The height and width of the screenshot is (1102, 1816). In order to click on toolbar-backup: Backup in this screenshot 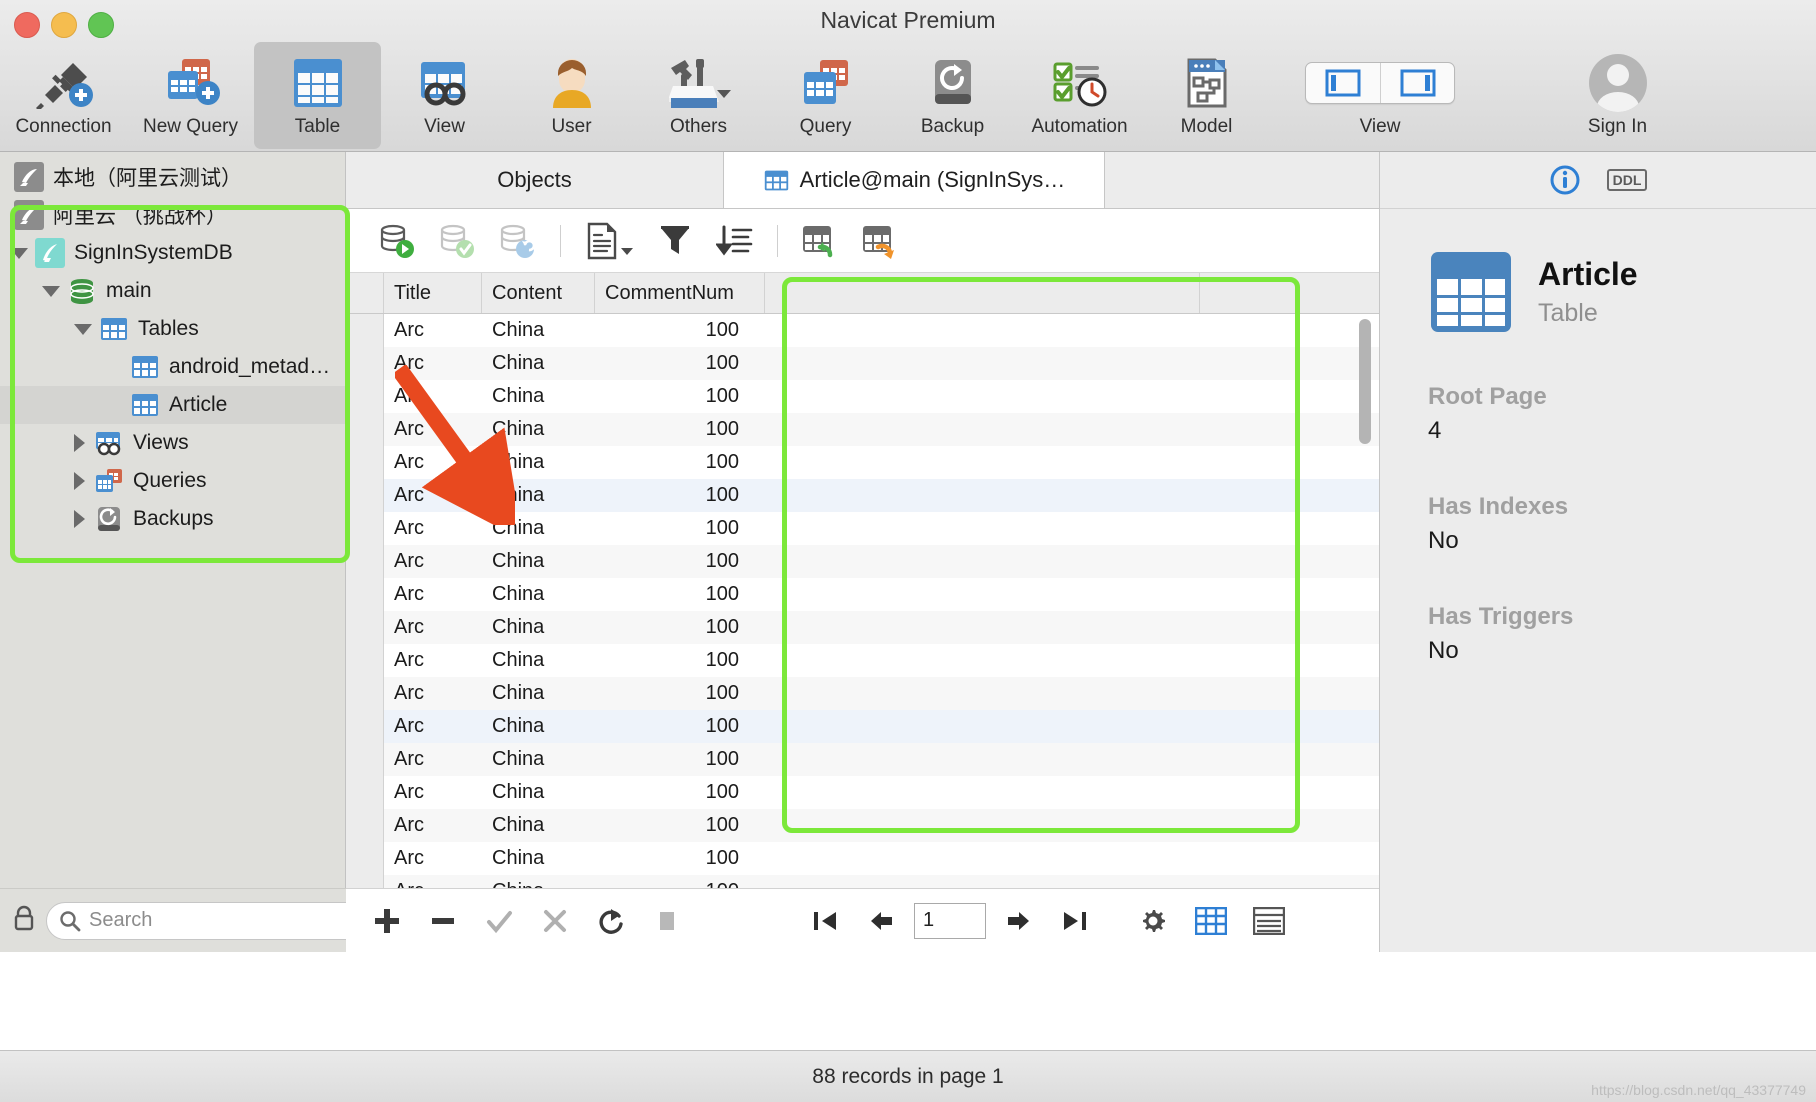, I will do `click(952, 95)`.